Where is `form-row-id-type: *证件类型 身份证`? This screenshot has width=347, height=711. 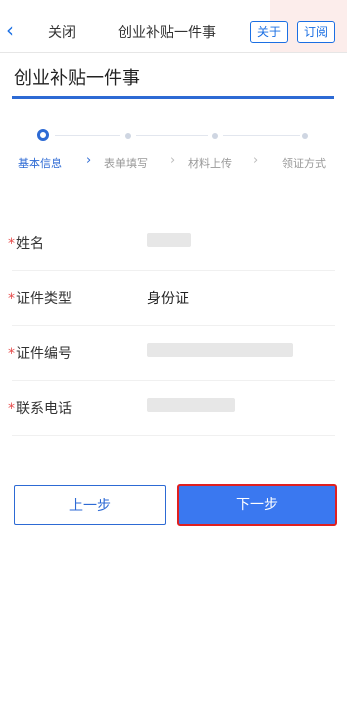 form-row-id-type: *证件类型 身份证 is located at coordinates (171, 298).